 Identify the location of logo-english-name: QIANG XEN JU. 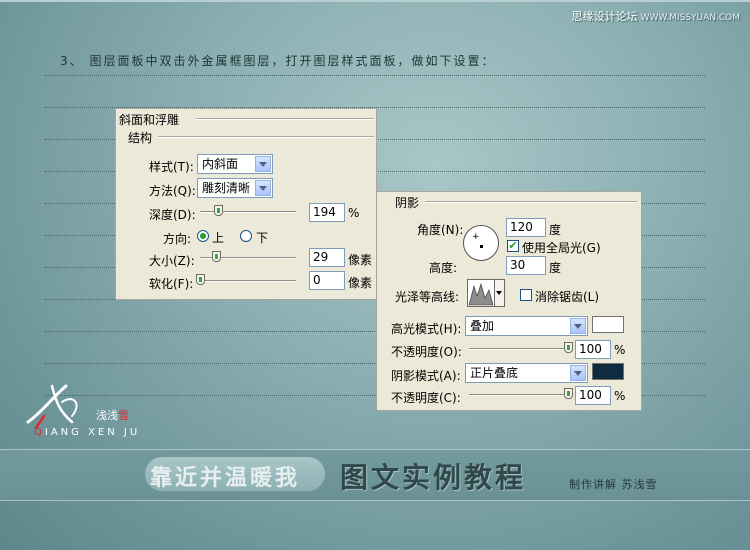
(87, 432).